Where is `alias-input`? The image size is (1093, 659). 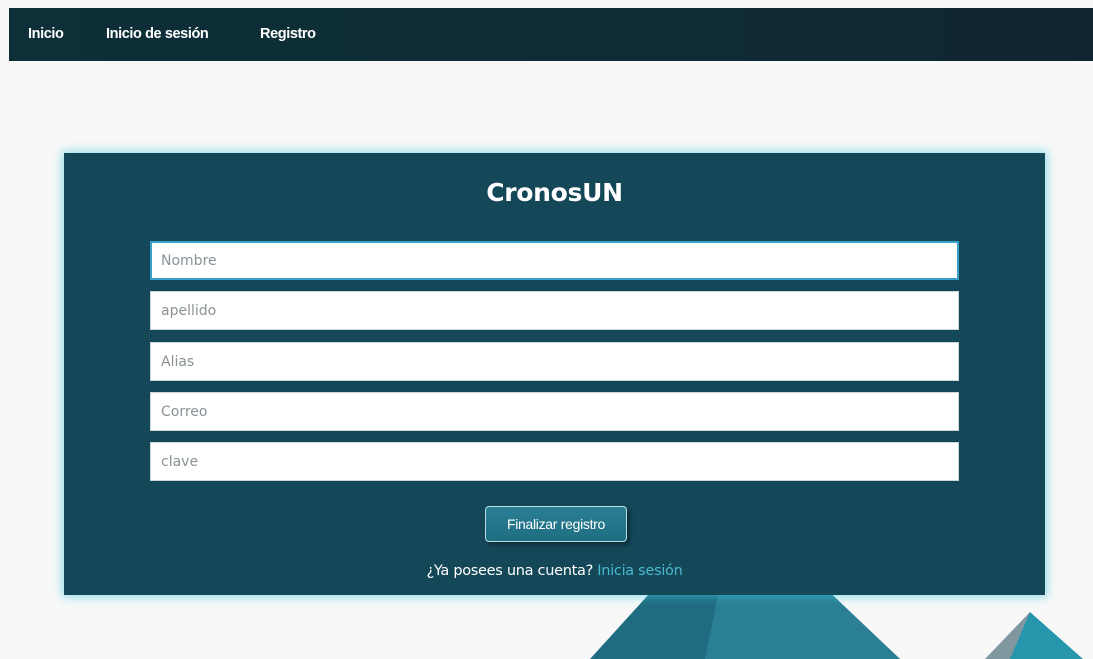 alias-input is located at coordinates (554, 361).